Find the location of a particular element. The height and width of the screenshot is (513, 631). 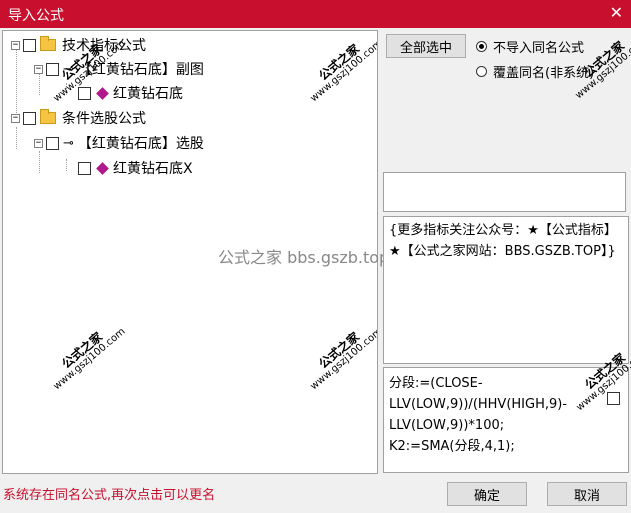

tree-node: − 条件选股公式 is located at coordinates (78, 118).